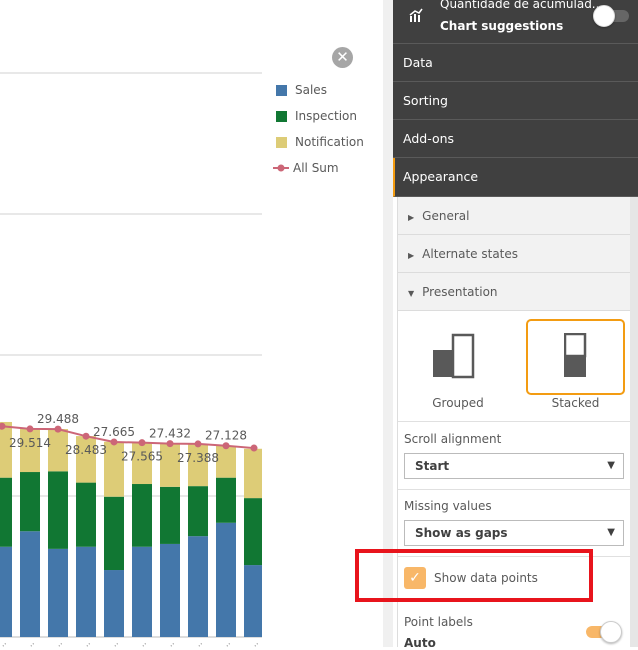 The image size is (638, 650). Describe the element at coordinates (281, 168) in the screenshot. I see `line-marker-icon` at that location.